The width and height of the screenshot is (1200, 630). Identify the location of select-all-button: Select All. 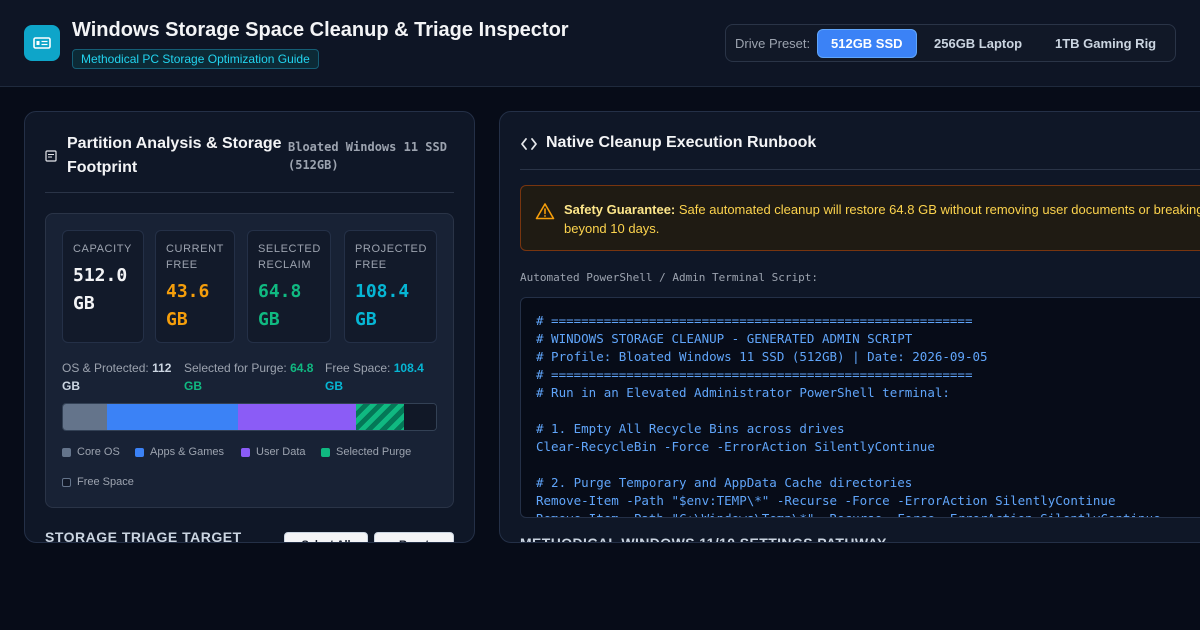
(326, 537).